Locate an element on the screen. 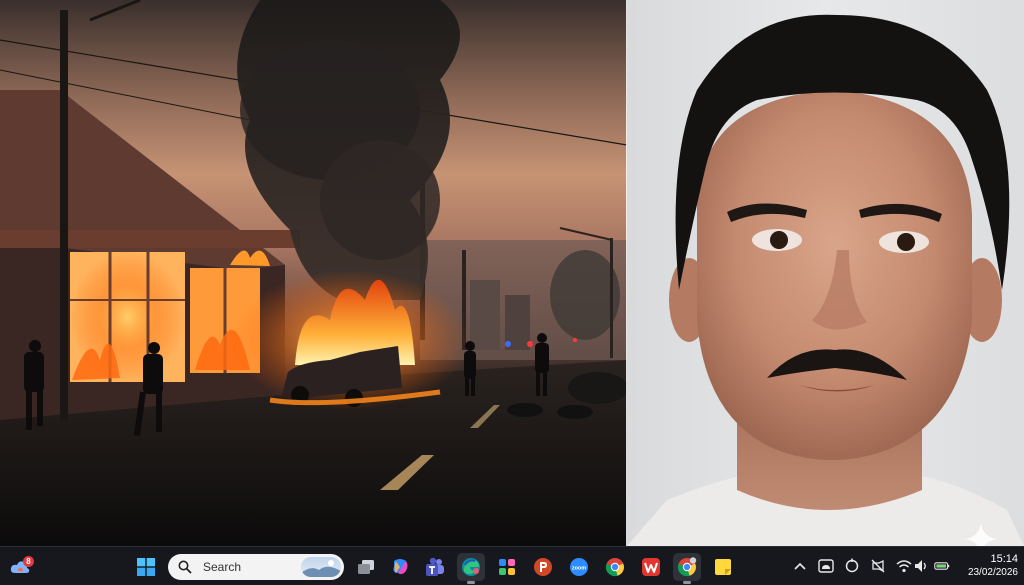  taskbar: 8 Search zoom 15:14 23/02/2026 is located at coordinates (512, 565).